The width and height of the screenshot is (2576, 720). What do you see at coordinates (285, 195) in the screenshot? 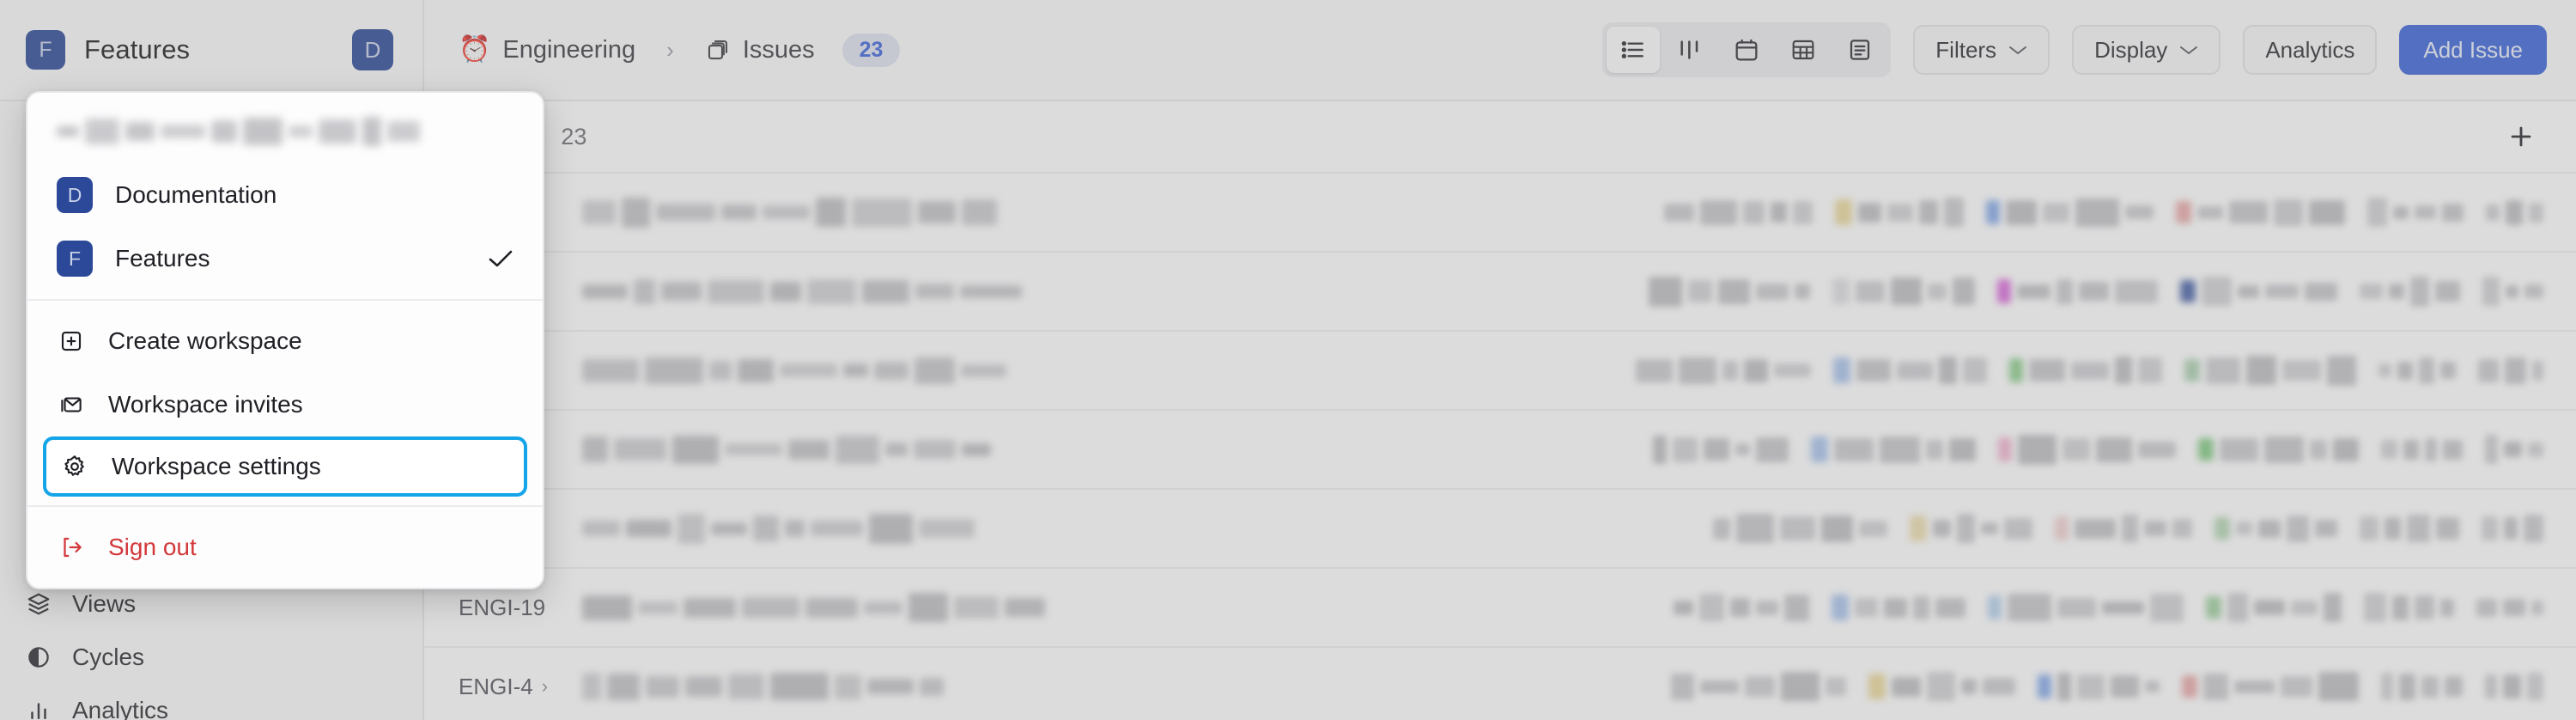
I see `menu-workspace-documentation: D Documentation` at bounding box center [285, 195].